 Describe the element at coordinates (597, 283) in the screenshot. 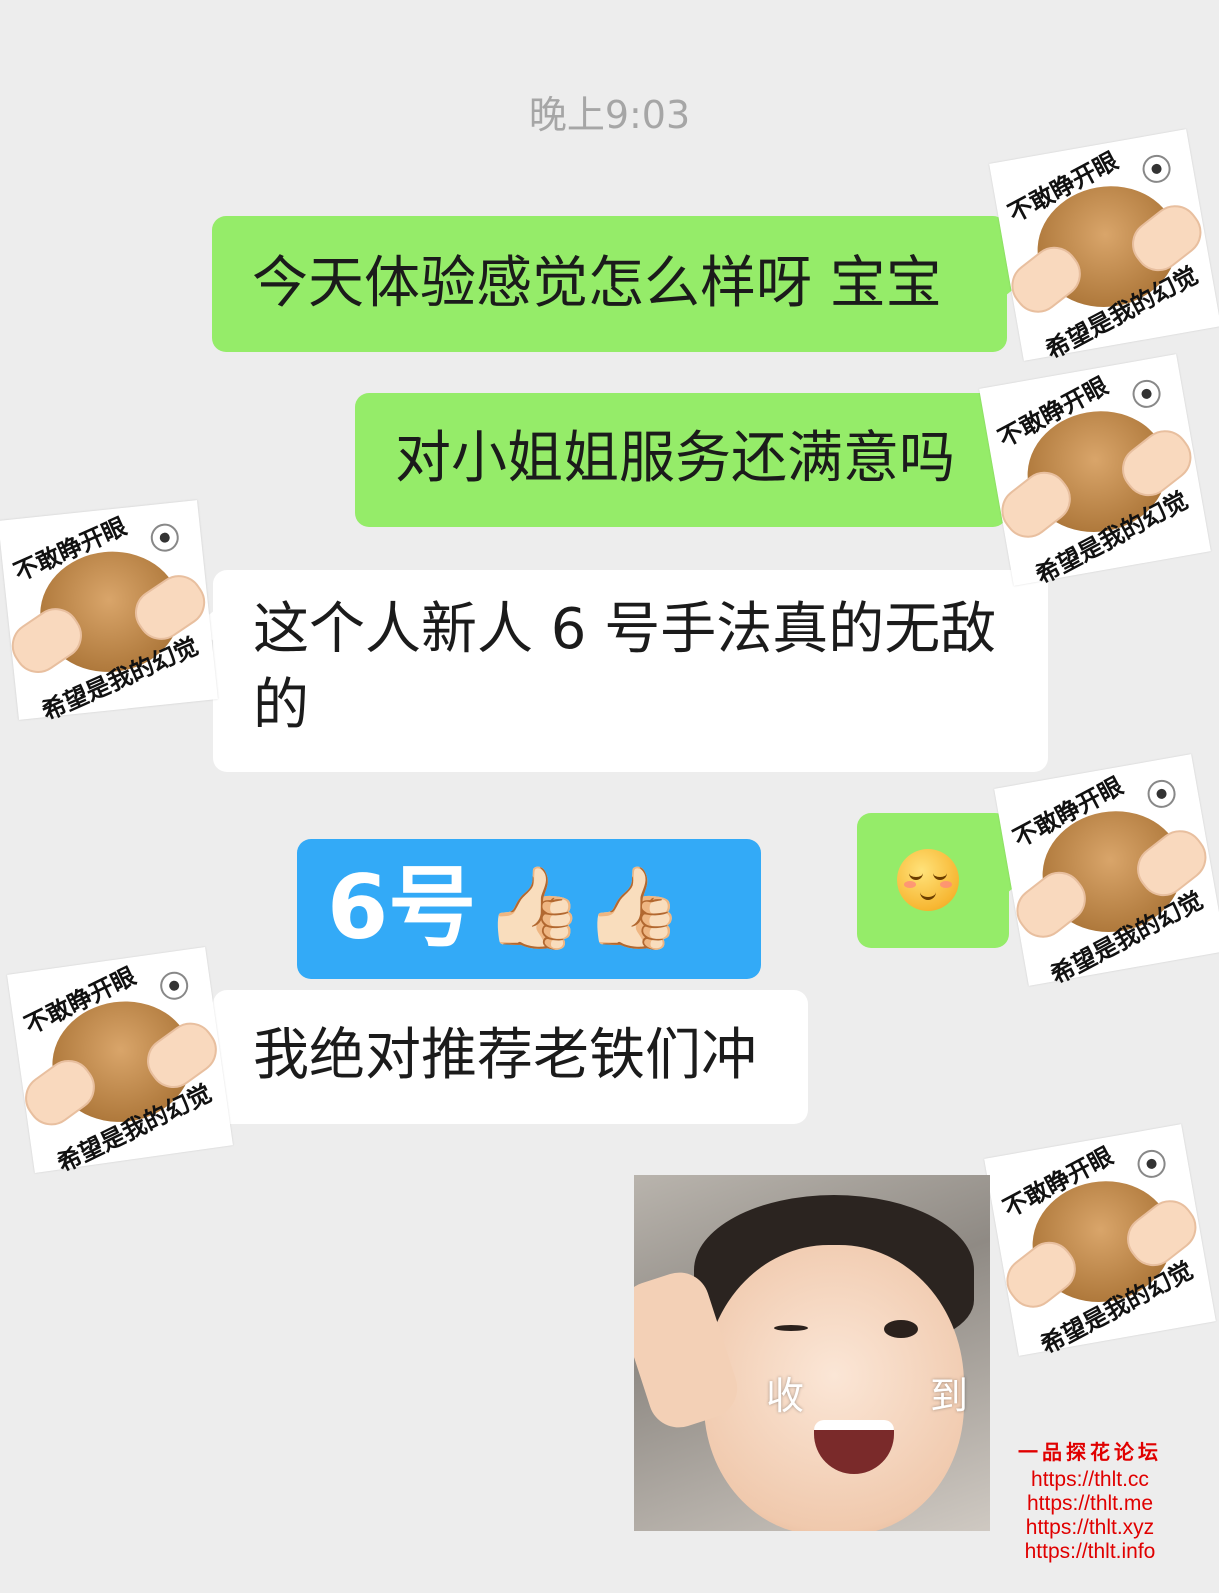

I see `message-text: 今天体验感觉怎么样呀 宝宝` at that location.